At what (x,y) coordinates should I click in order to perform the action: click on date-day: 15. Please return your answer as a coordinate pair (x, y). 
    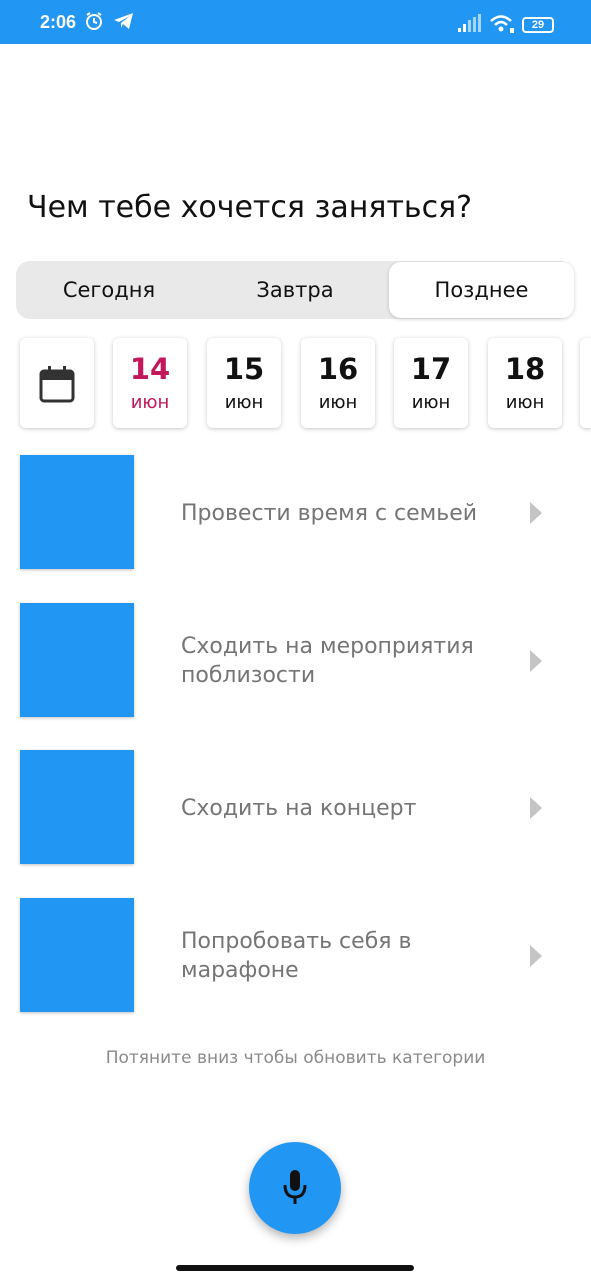
    Looking at the image, I should click on (244, 369).